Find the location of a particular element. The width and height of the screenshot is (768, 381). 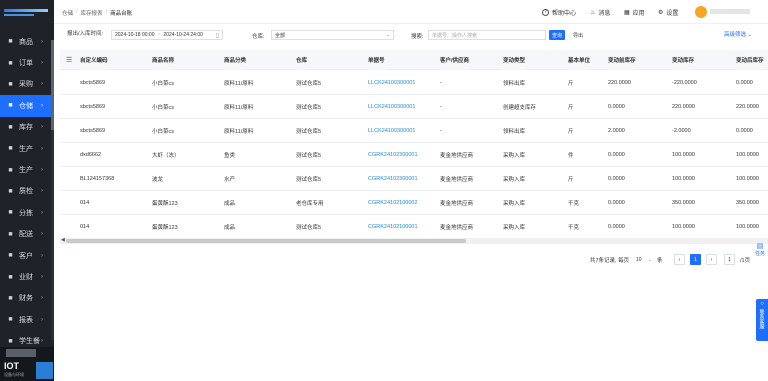

pagination-total: 共7条记录, 每页 is located at coordinates (610, 261).